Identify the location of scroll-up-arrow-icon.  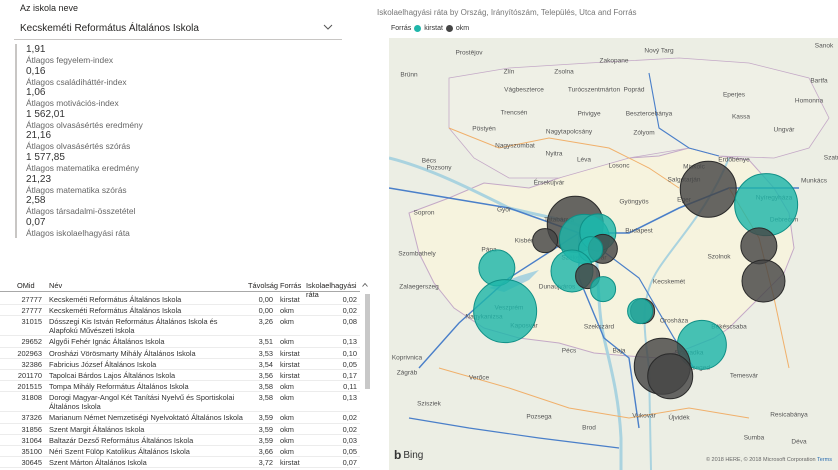
(365, 285).